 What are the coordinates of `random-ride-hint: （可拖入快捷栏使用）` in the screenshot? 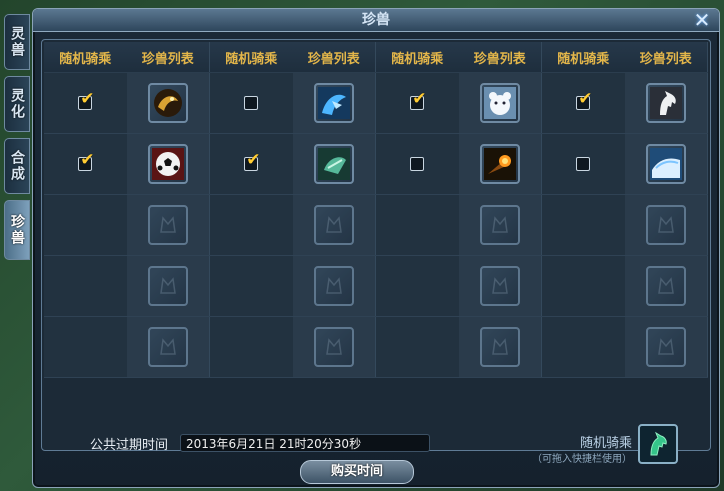 It's located at (582, 459).